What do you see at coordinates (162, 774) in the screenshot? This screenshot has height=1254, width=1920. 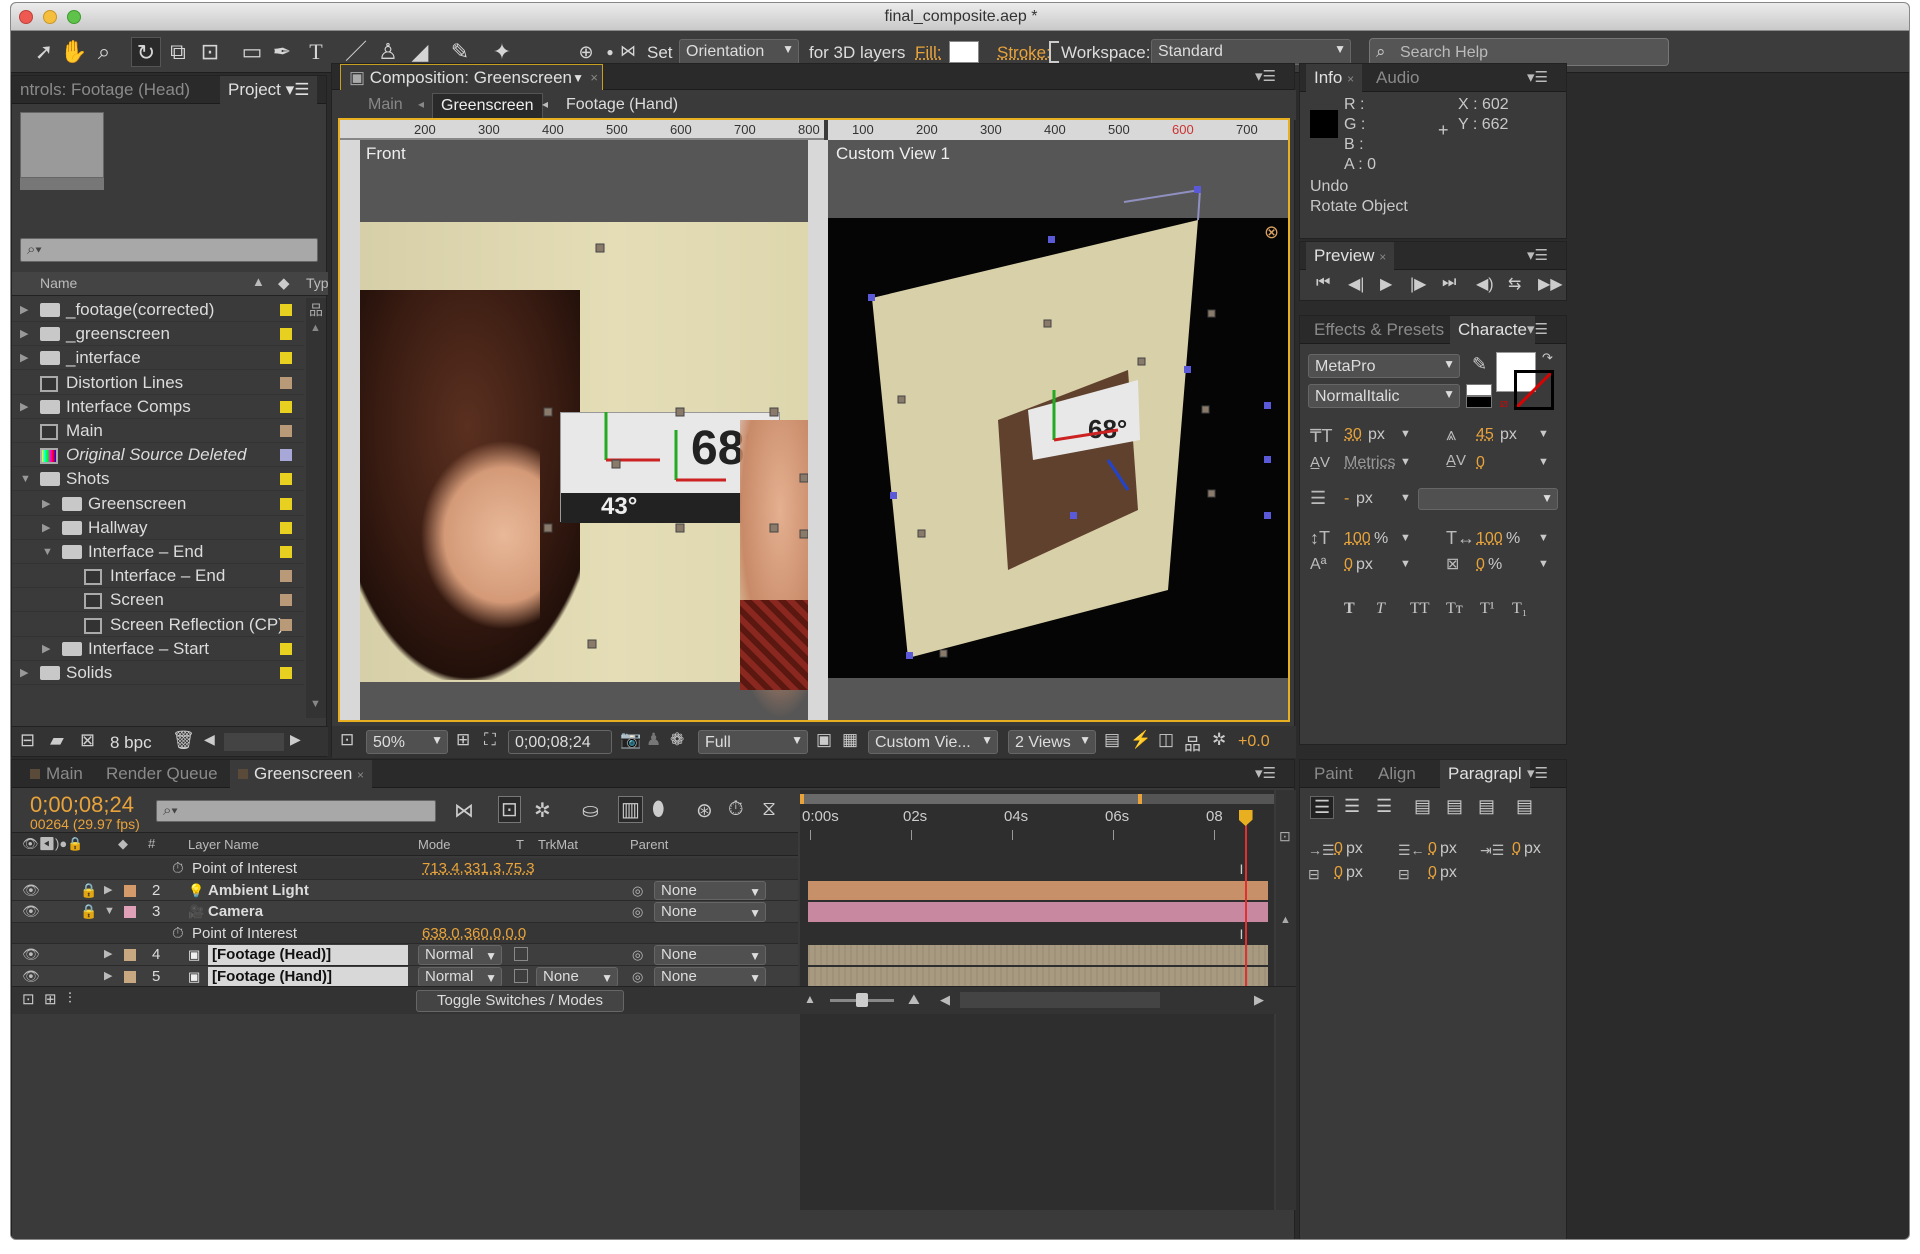 I see `tab-render-queue: Render Queue` at bounding box center [162, 774].